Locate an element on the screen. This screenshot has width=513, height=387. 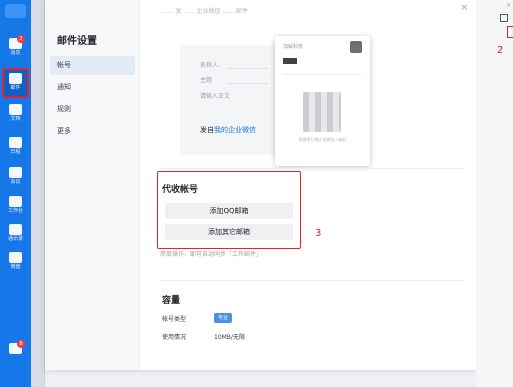
preview-subject-label: 主题 is located at coordinates (206, 80).